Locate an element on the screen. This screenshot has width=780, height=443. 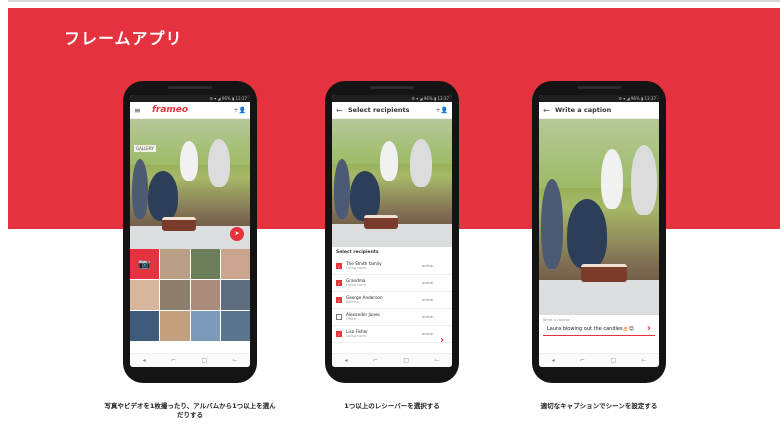
recipient-row: ✓ Lisa Fisher Living room online is located at coordinates (392, 334).